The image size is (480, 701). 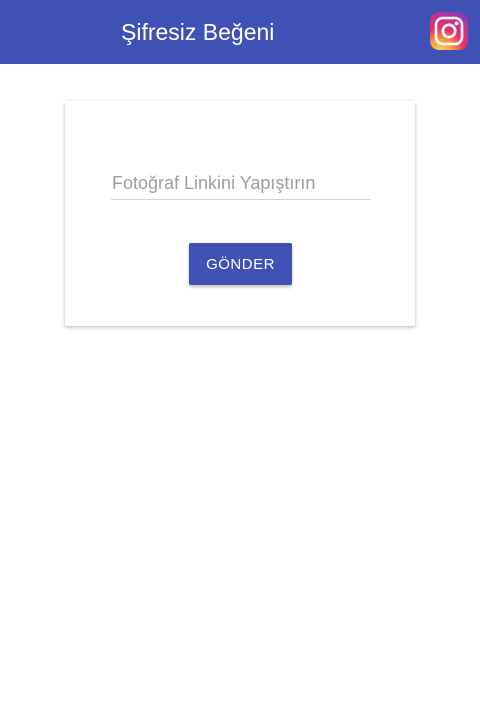 What do you see at coordinates (241, 184) in the screenshot?
I see `photo-link-input` at bounding box center [241, 184].